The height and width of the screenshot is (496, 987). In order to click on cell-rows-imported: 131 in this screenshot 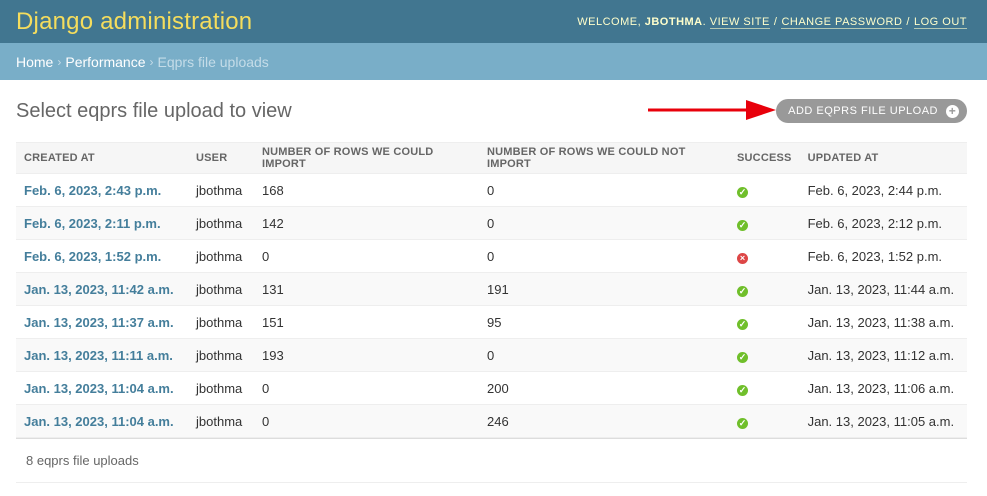, I will do `click(366, 289)`.